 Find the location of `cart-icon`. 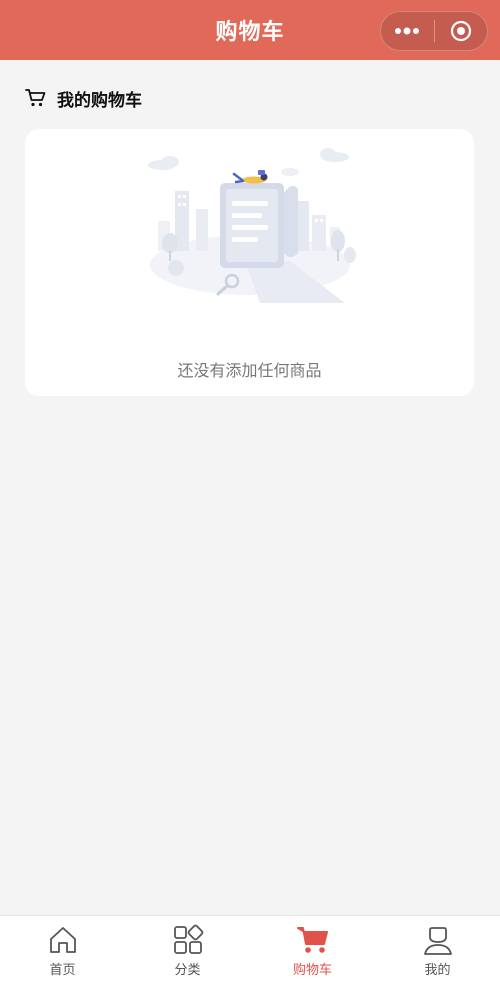

cart-icon is located at coordinates (312, 940).